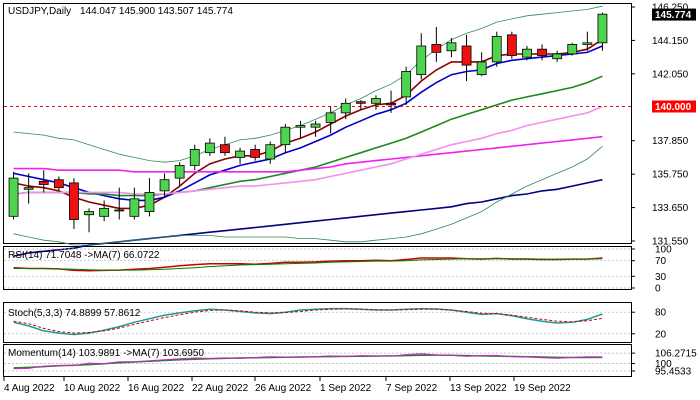 The image size is (700, 400). Describe the element at coordinates (106, 353) in the screenshot. I see `momentum-title: Momentum(14) 103.9891 ->MA(7) 103.6950` at that location.